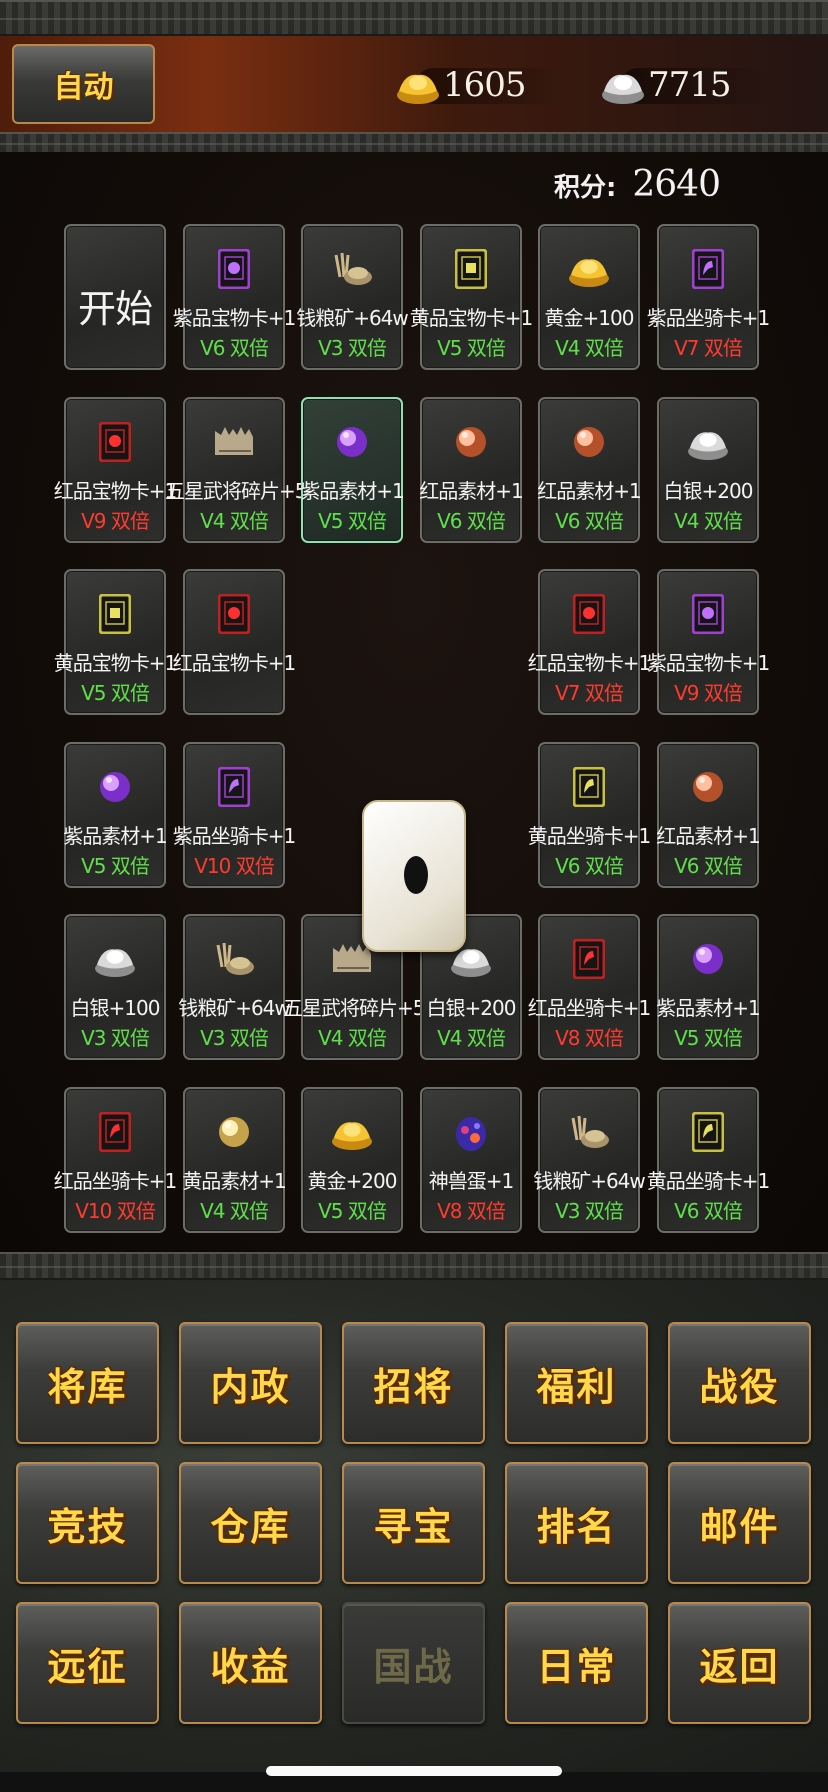  Describe the element at coordinates (471, 1132) in the screenshot. I see `beast-egg-icon` at that location.